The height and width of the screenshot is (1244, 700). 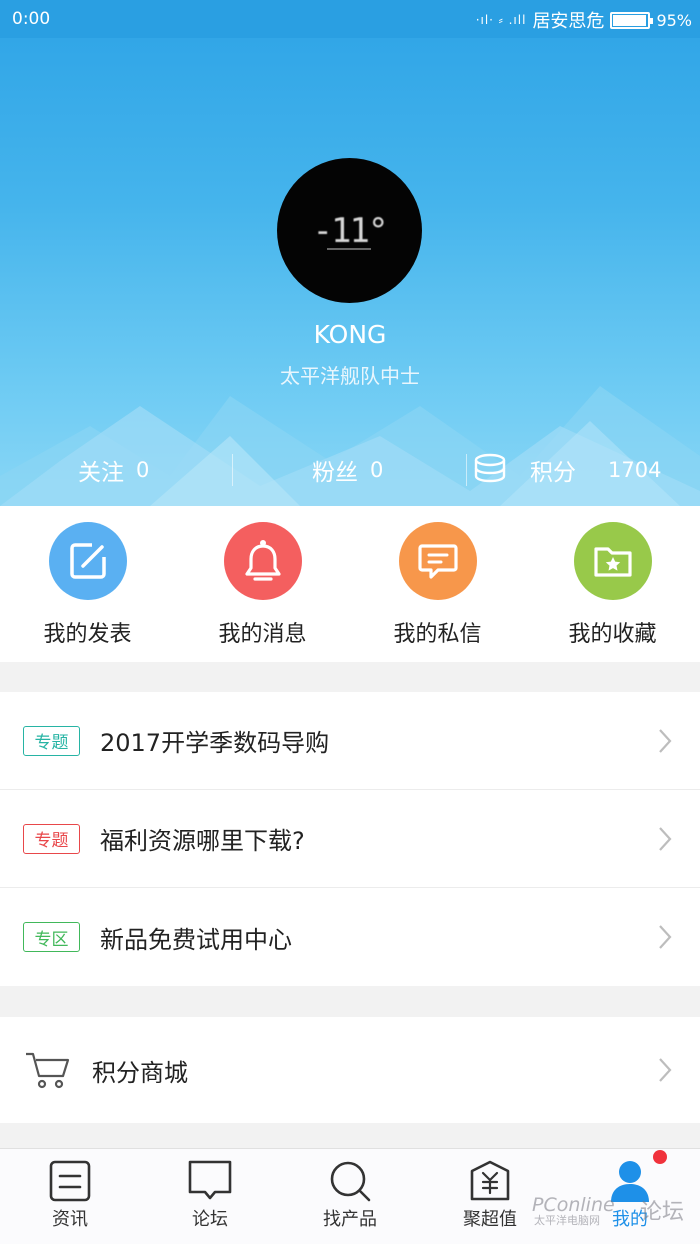 What do you see at coordinates (635, 470) in the screenshot?
I see `points-count: 1704` at bounding box center [635, 470].